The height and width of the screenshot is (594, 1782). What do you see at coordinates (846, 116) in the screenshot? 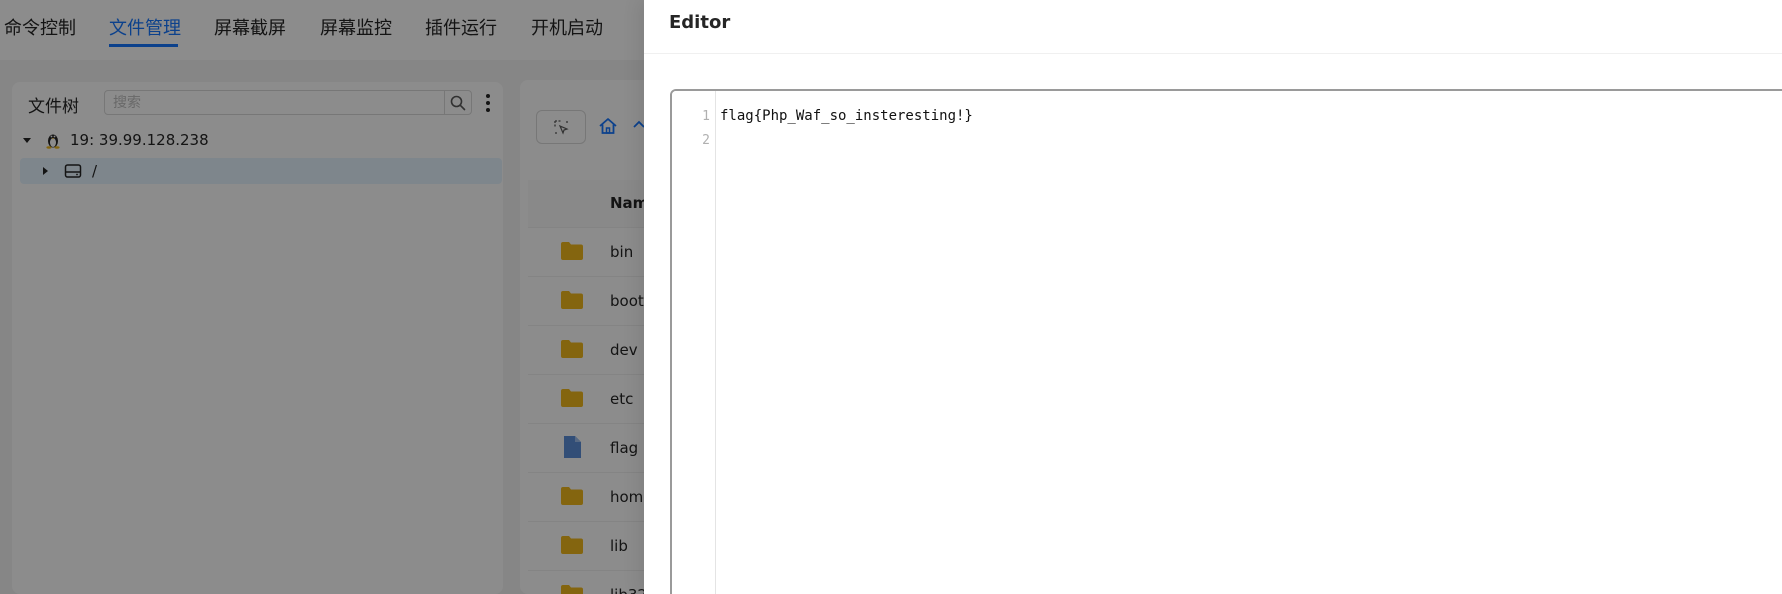
I see `code-line: flag{Php_Waf_so_insteresting!}` at bounding box center [846, 116].